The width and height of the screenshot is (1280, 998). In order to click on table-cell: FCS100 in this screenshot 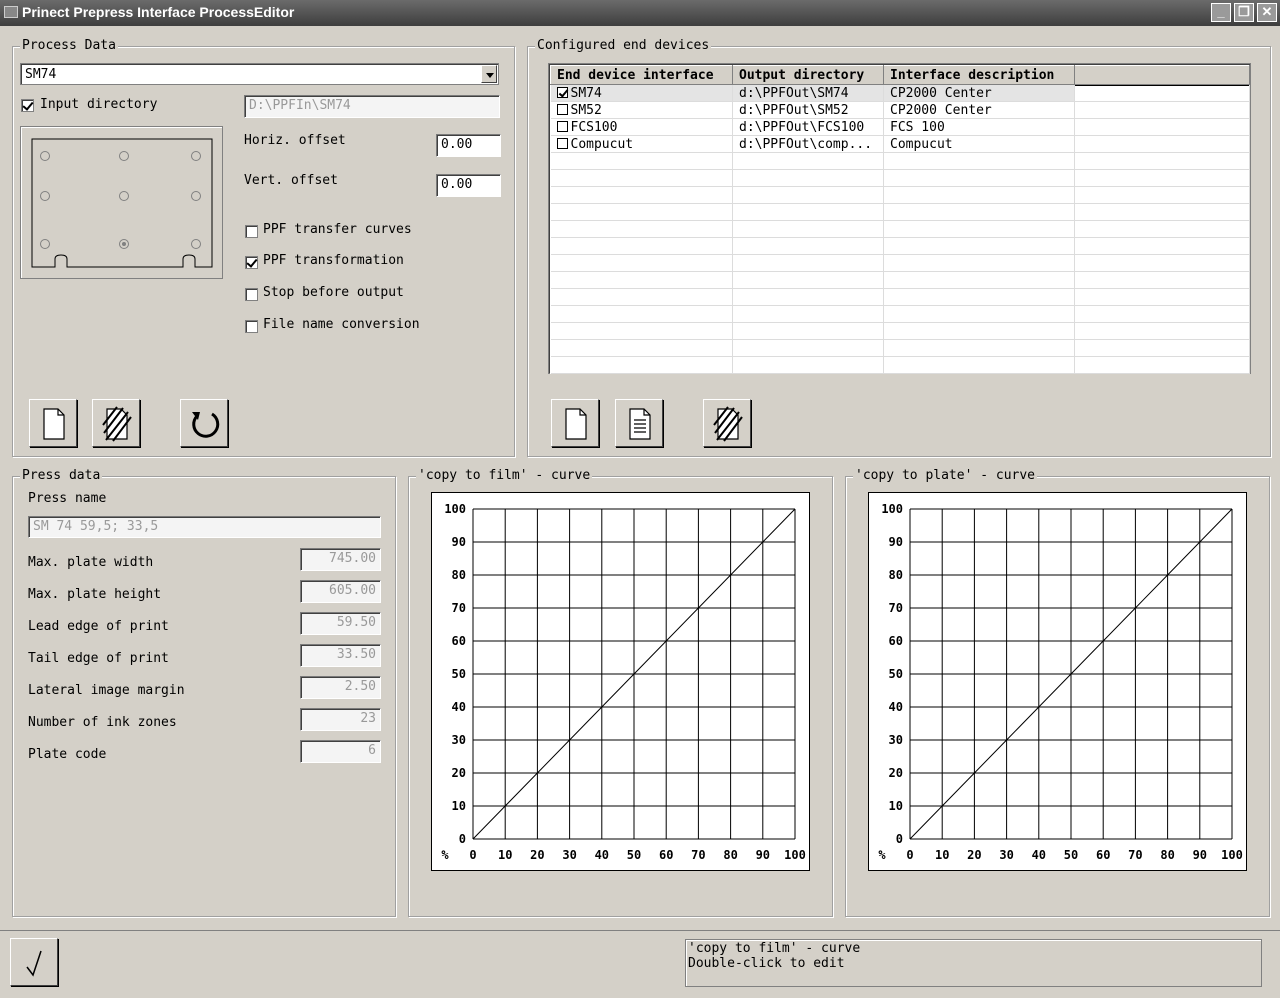, I will do `click(641, 127)`.